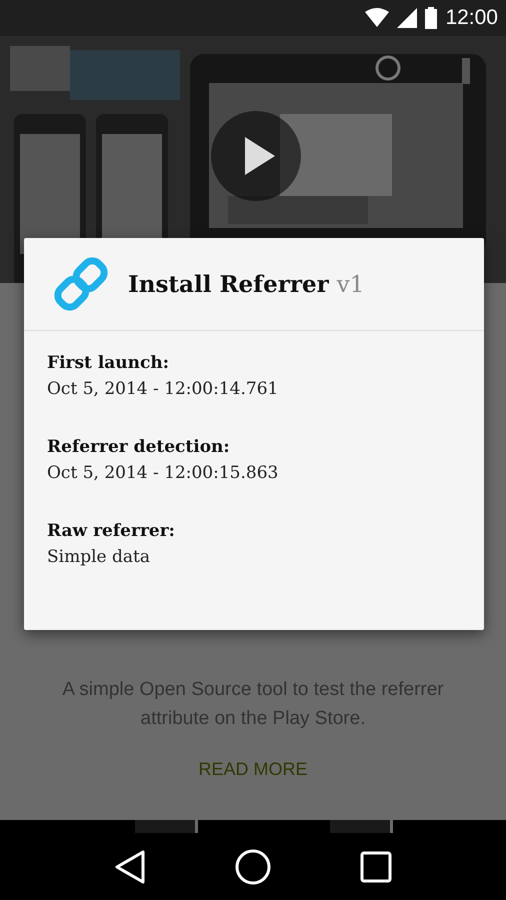 This screenshot has height=900, width=506. What do you see at coordinates (471, 18) in the screenshot?
I see `clock: 12:00` at bounding box center [471, 18].